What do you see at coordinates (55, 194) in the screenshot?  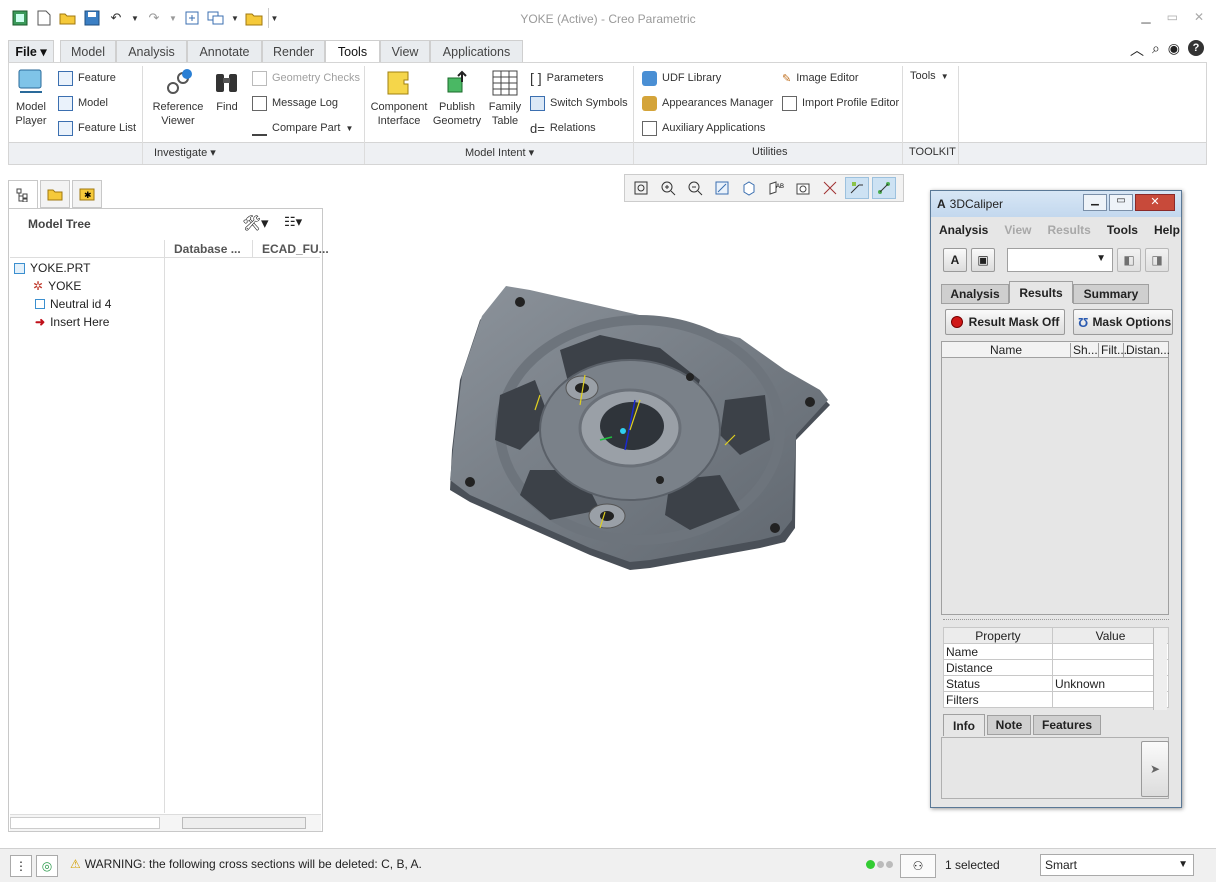 I see `folder-browser-tab` at bounding box center [55, 194].